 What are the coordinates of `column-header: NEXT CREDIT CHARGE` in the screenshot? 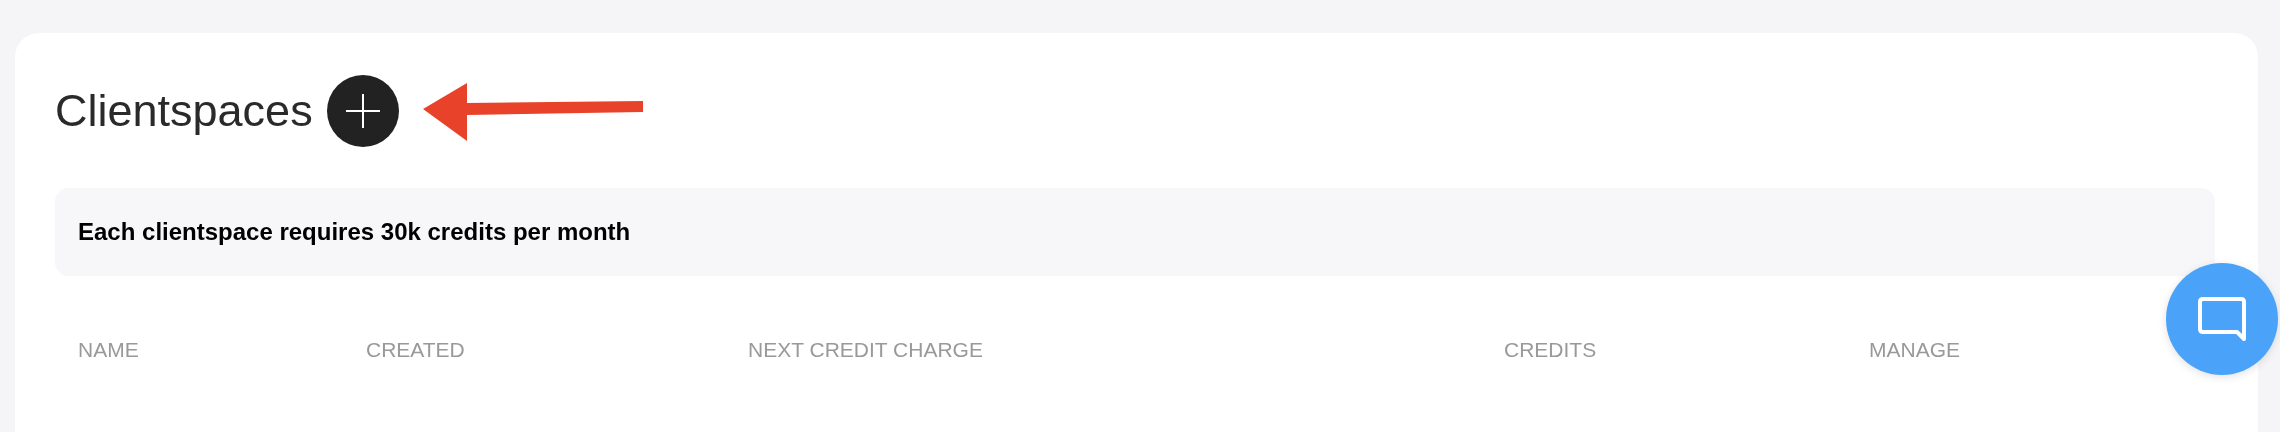 It's located at (866, 350).